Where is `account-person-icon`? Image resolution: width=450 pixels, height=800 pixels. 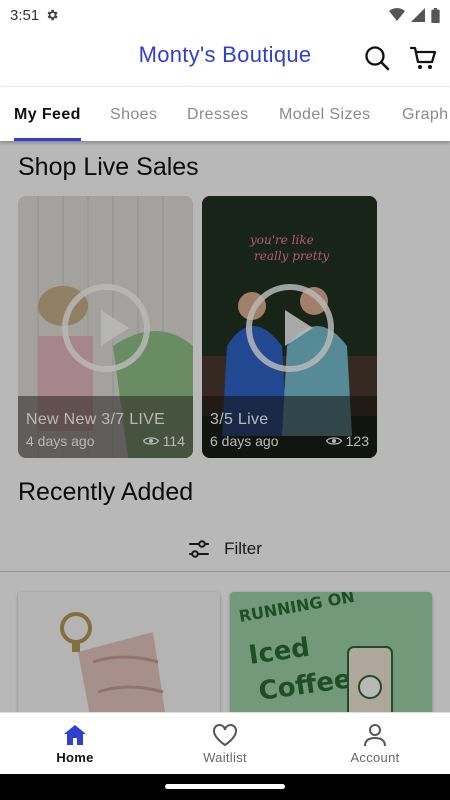
account-person-icon is located at coordinates (375, 734).